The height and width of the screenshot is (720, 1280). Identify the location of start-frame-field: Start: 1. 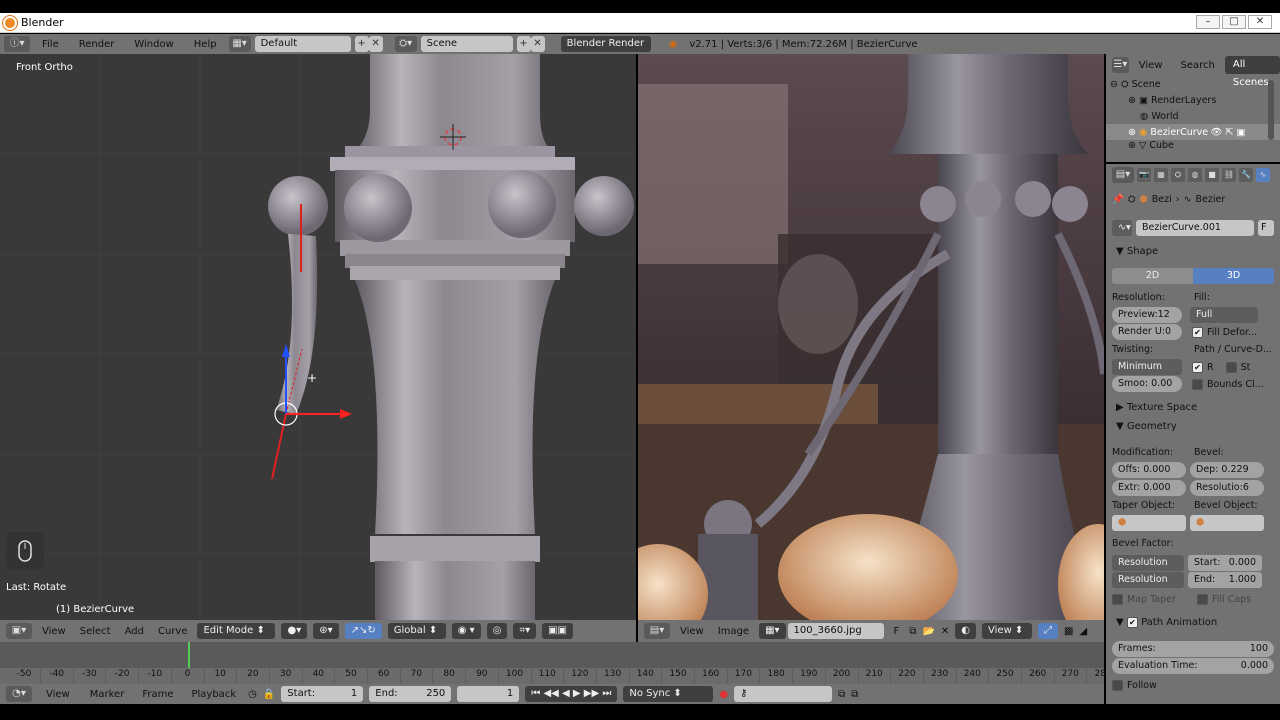
(322, 694).